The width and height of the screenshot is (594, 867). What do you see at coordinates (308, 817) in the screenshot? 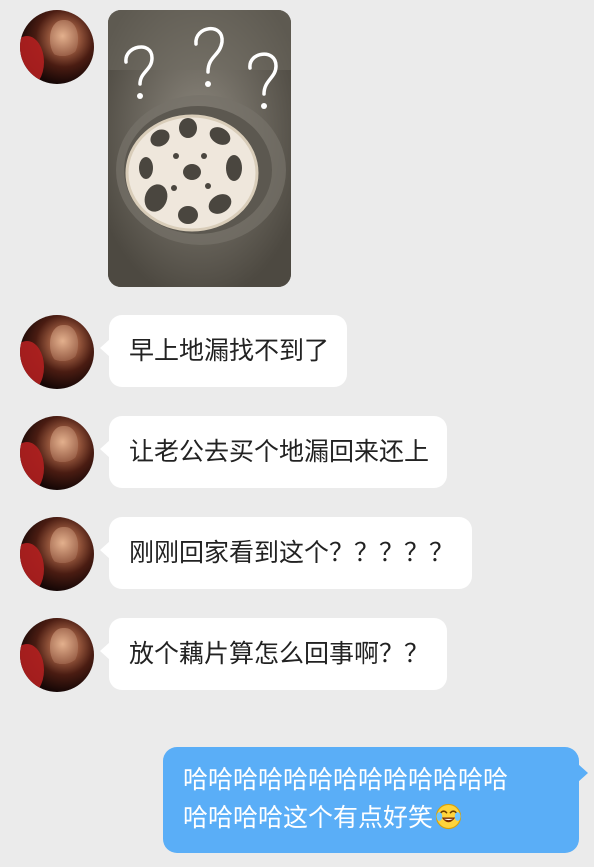
I see `message-text: 哈哈哈哈这个有点好笑` at bounding box center [308, 817].